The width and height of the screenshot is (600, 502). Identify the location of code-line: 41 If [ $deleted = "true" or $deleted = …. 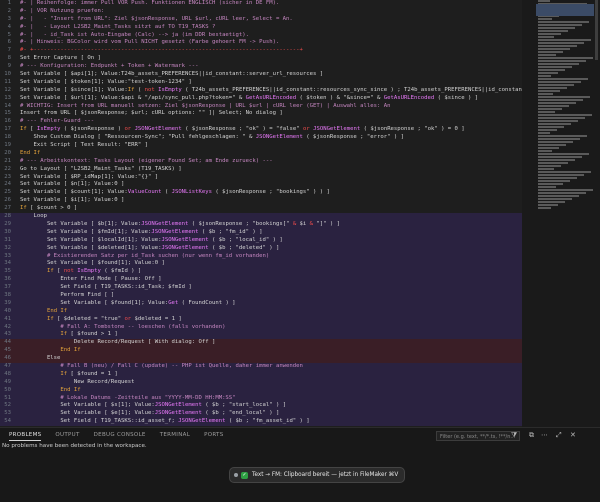
(300, 319).